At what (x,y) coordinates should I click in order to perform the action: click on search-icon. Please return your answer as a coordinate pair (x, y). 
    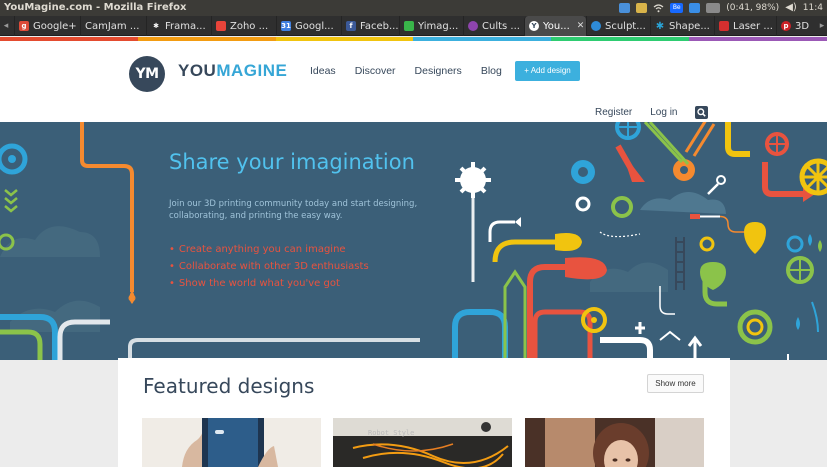
    Looking at the image, I should click on (701, 112).